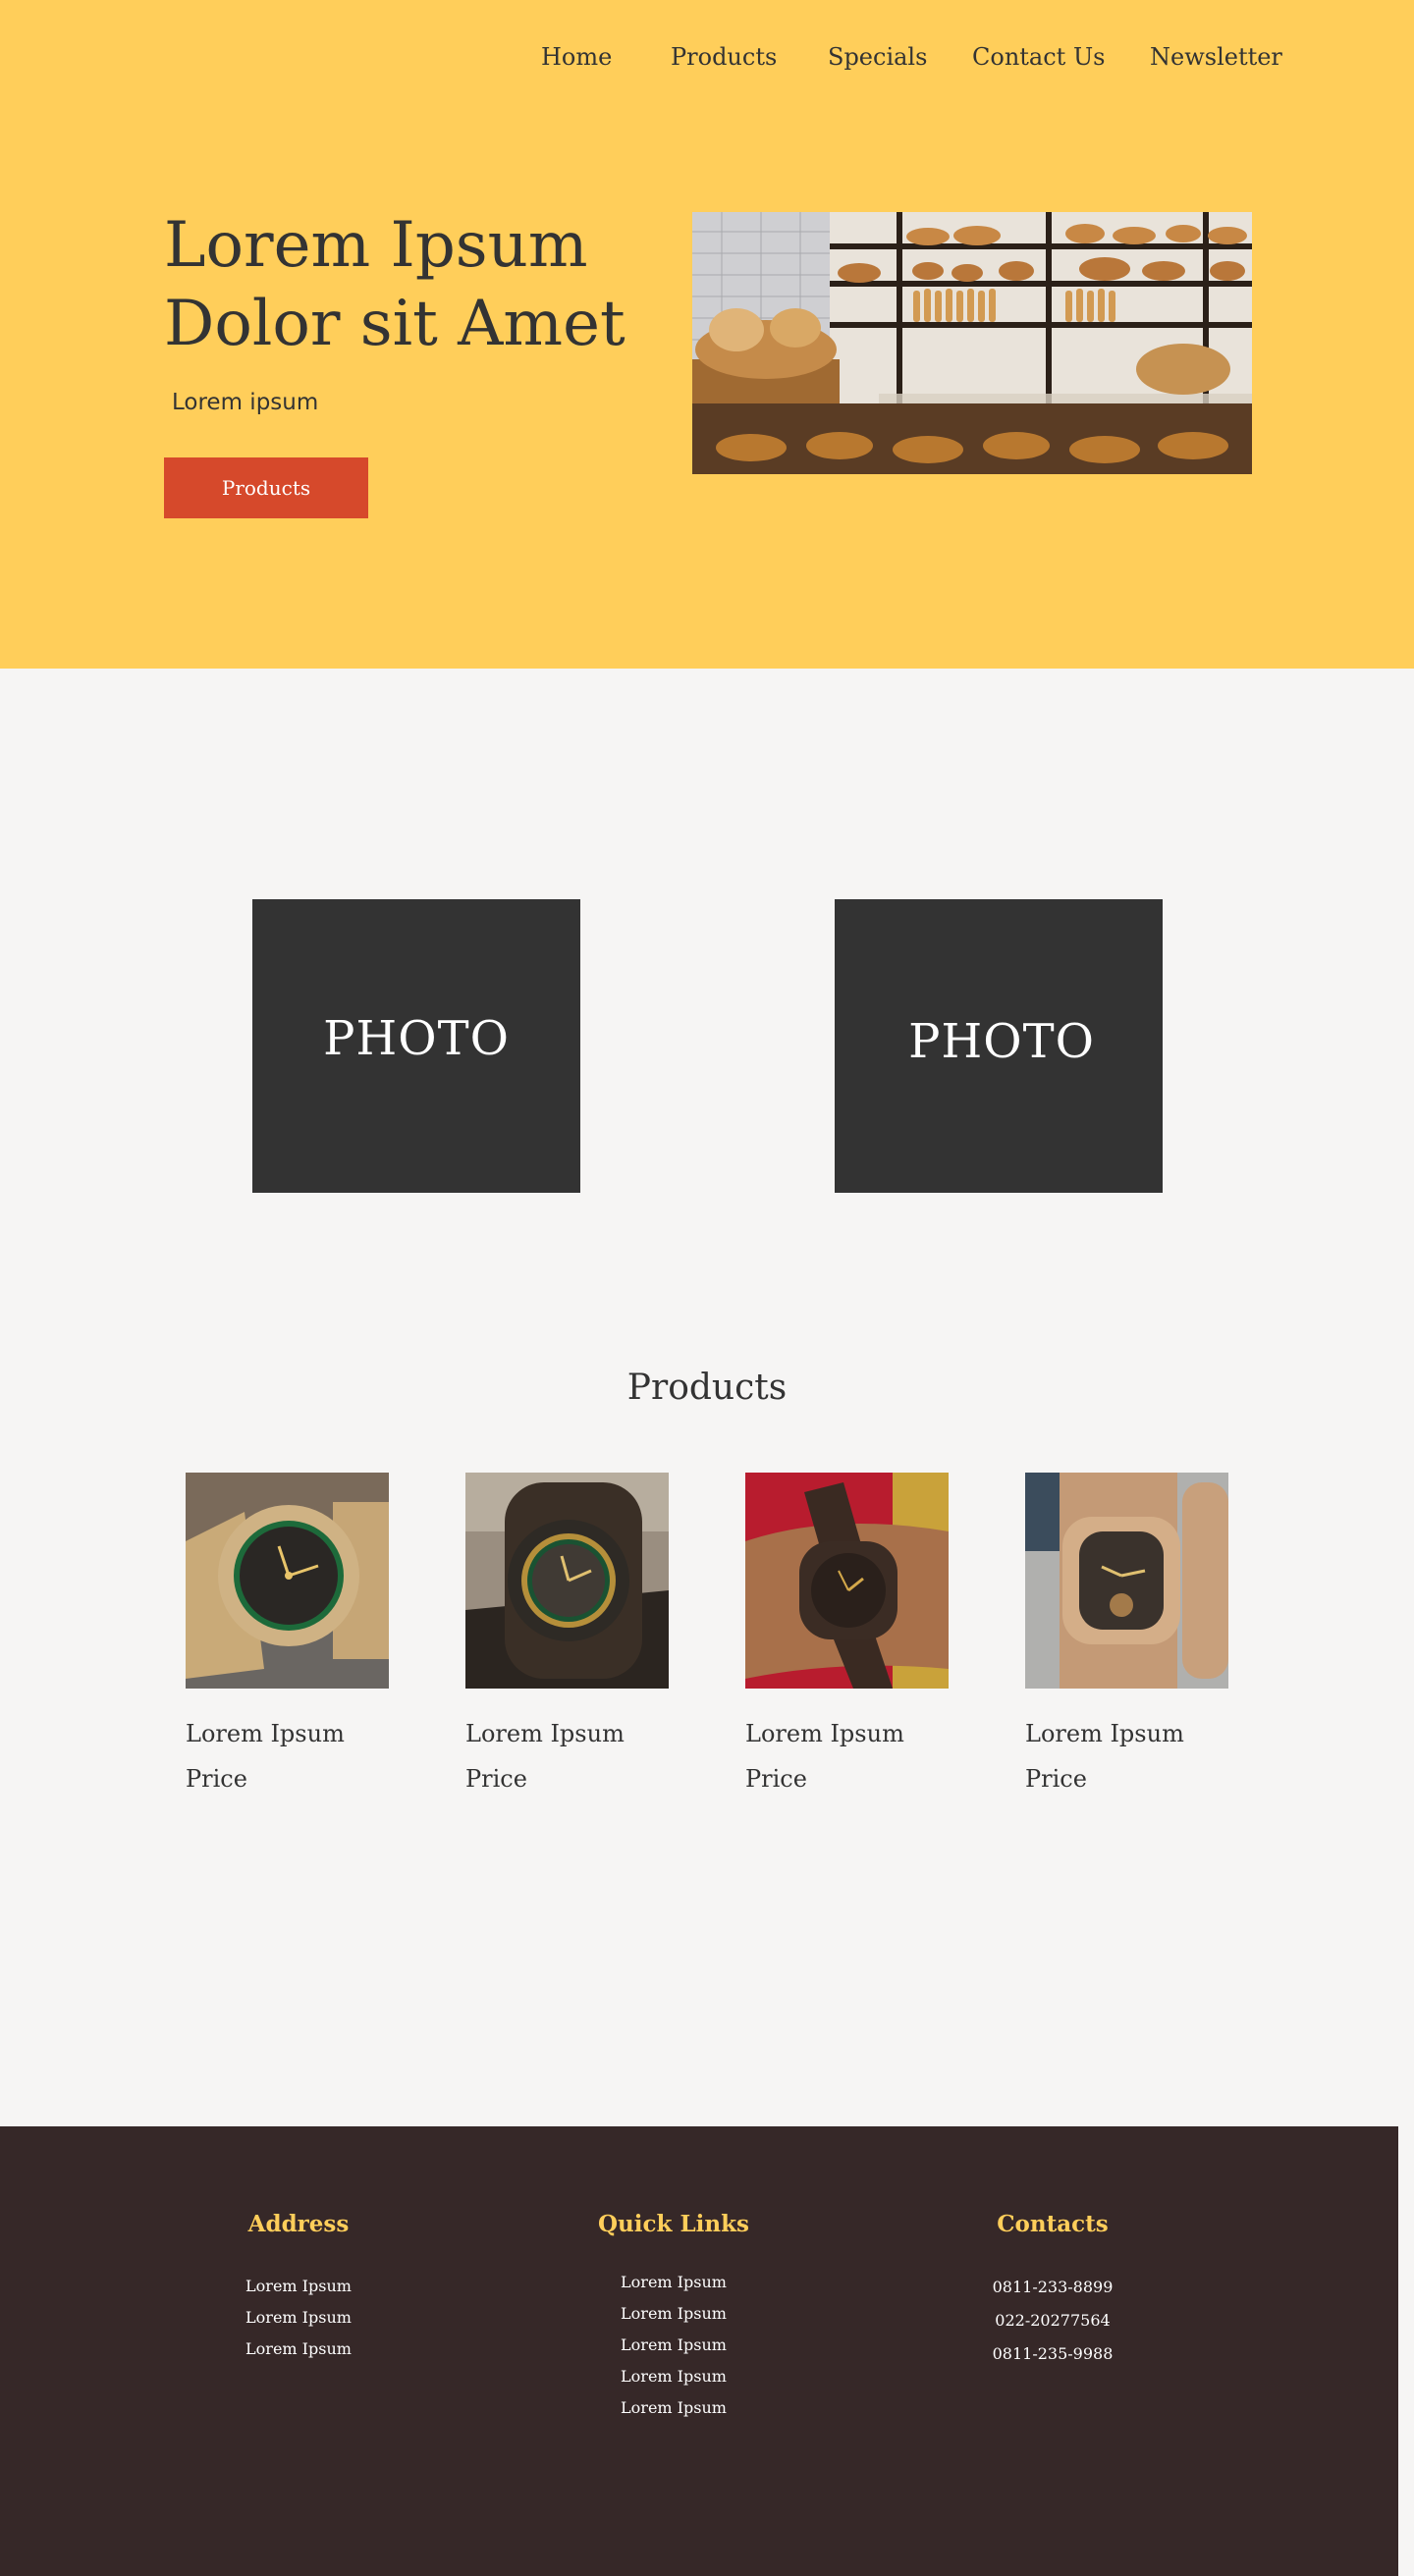 The image size is (1414, 2576). What do you see at coordinates (1053, 2287) in the screenshot?
I see `footer-phone: 0811-233-8899` at bounding box center [1053, 2287].